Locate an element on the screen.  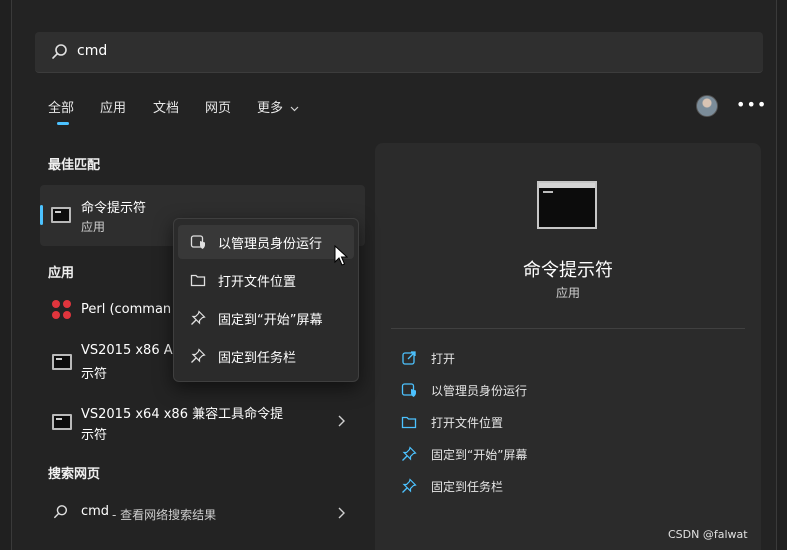
preview-title: 命令提示符 is located at coordinates (568, 270).